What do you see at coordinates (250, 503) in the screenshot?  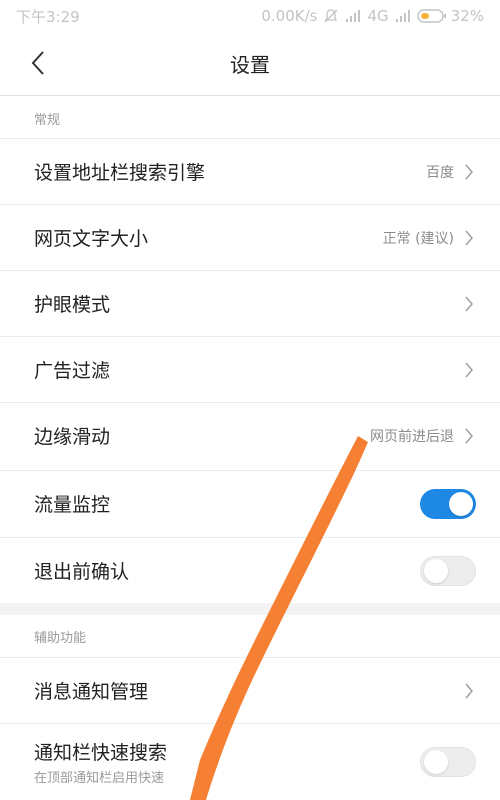 I see `row-data-monitor: 流量监控` at bounding box center [250, 503].